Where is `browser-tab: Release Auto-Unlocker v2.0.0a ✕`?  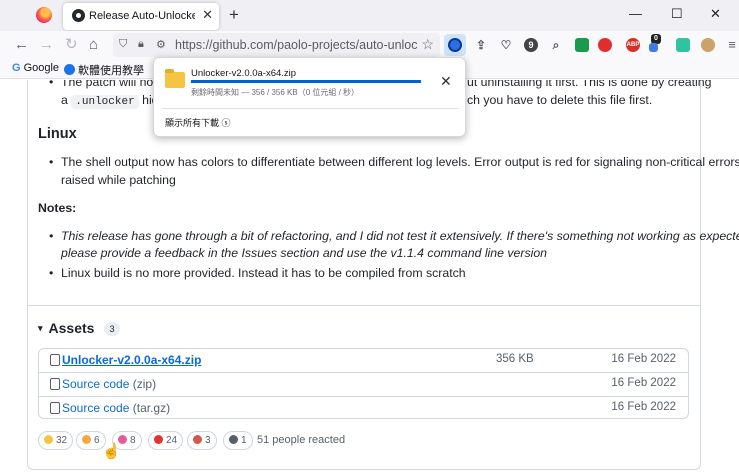
browser-tab: Release Auto-Unlocker v2.0.0a ✕ is located at coordinates (141, 16).